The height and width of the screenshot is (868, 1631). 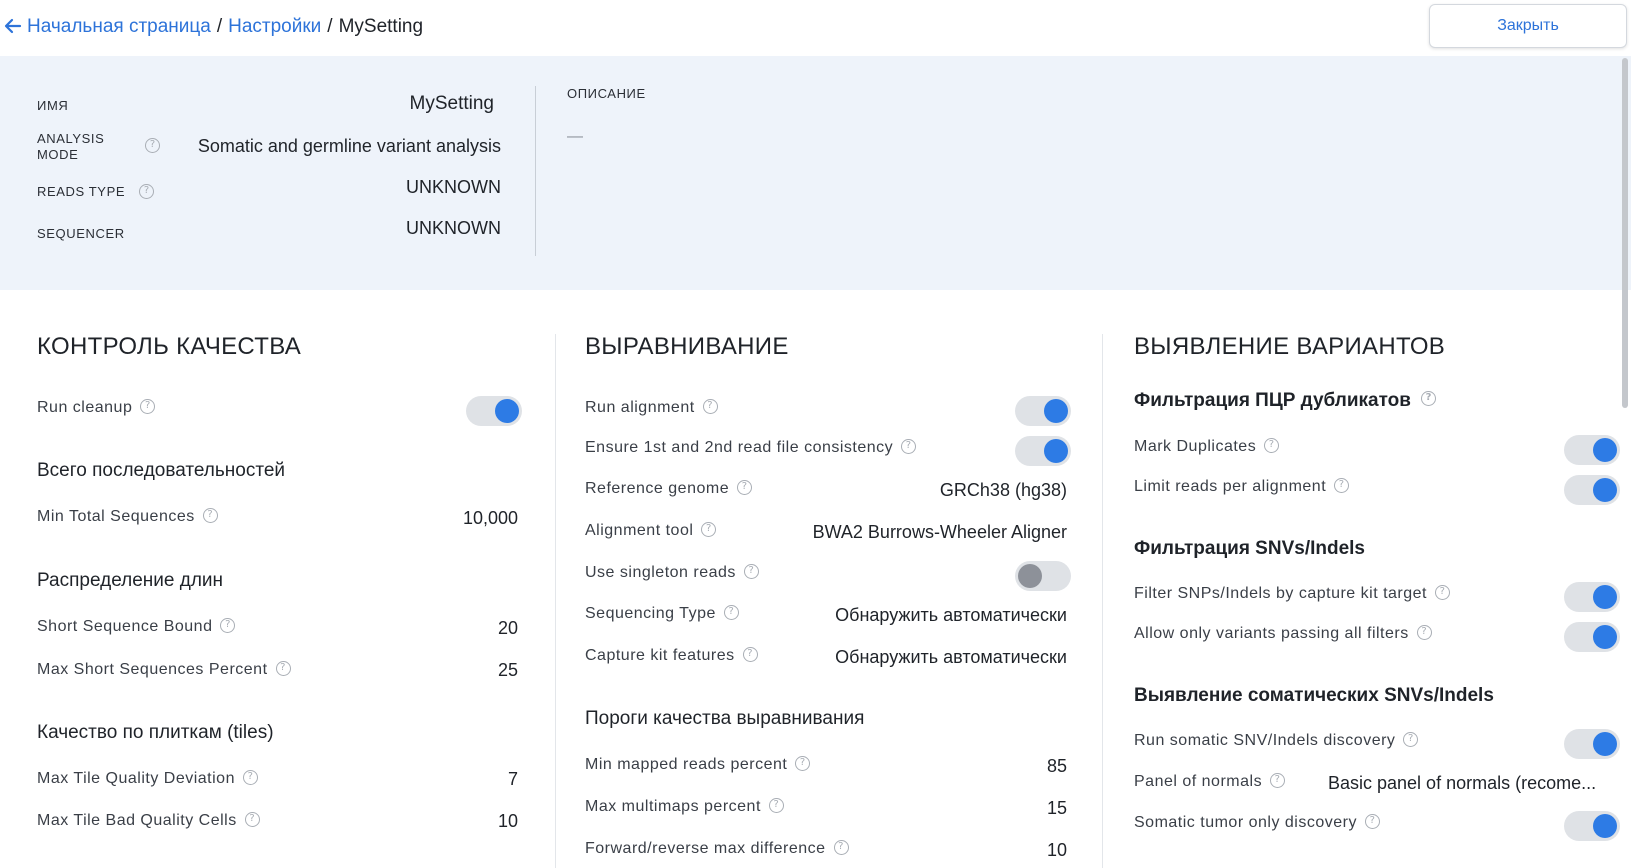 What do you see at coordinates (494, 411) in the screenshot?
I see `run-cleanup-toggle` at bounding box center [494, 411].